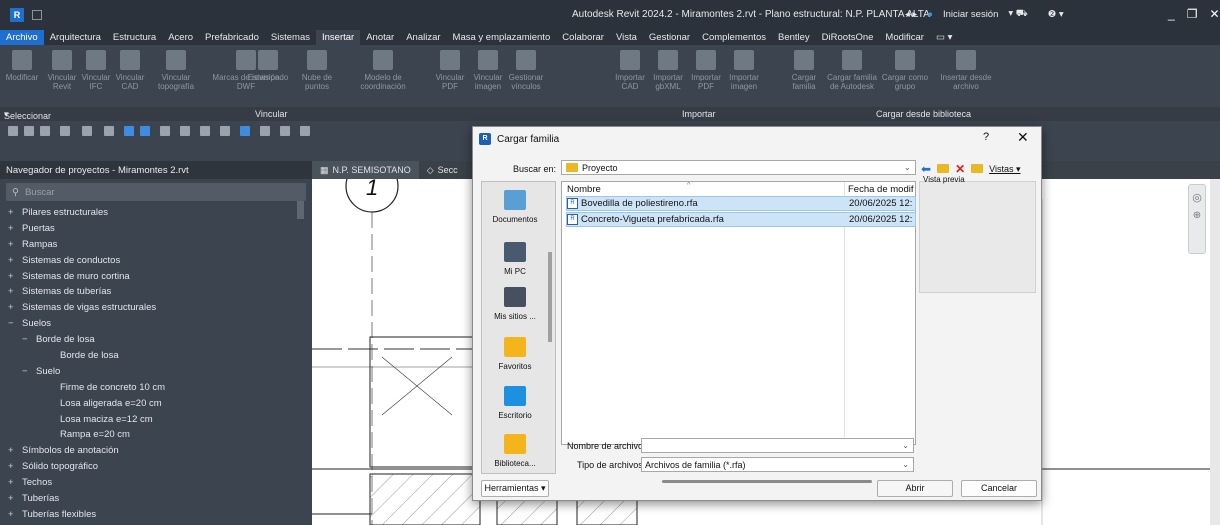 Image resolution: width=1220 pixels, height=525 pixels. Describe the element at coordinates (944, 37) in the screenshot. I see `panel-toggle-icon: ▭ ▾` at that location.